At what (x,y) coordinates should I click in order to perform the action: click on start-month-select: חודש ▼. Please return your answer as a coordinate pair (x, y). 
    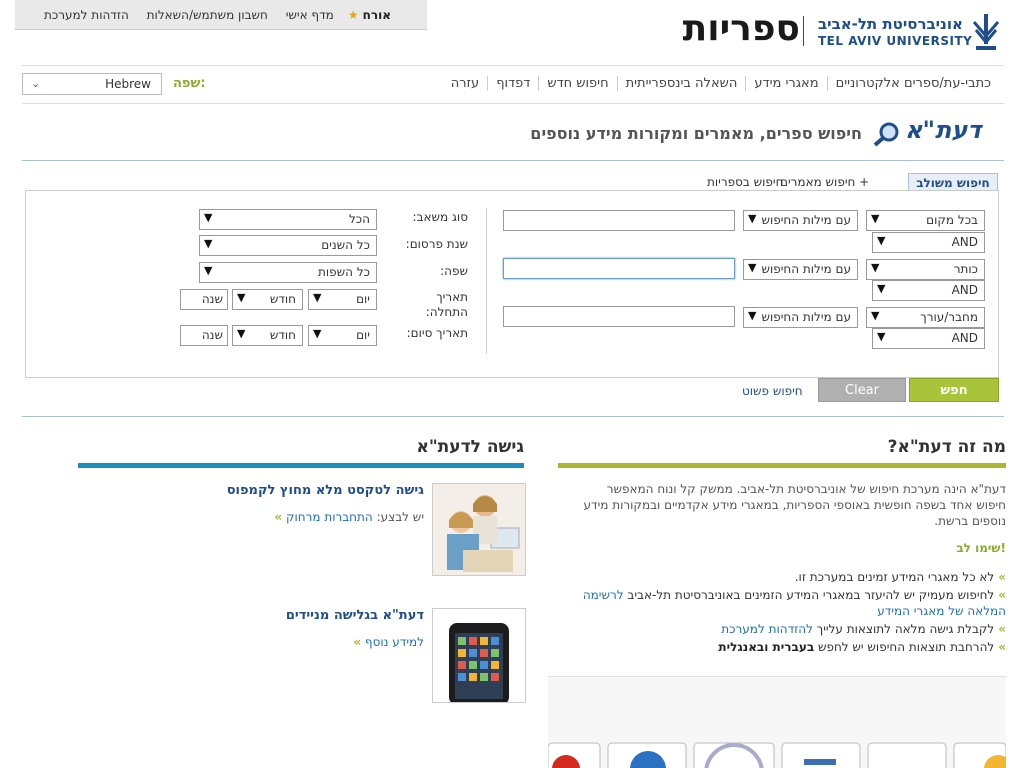
    Looking at the image, I should click on (267, 299).